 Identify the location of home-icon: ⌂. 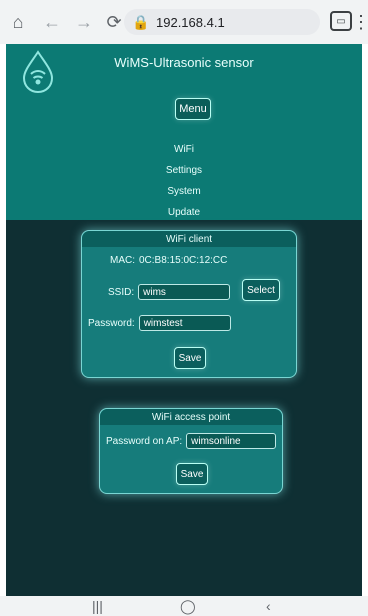
(18, 22).